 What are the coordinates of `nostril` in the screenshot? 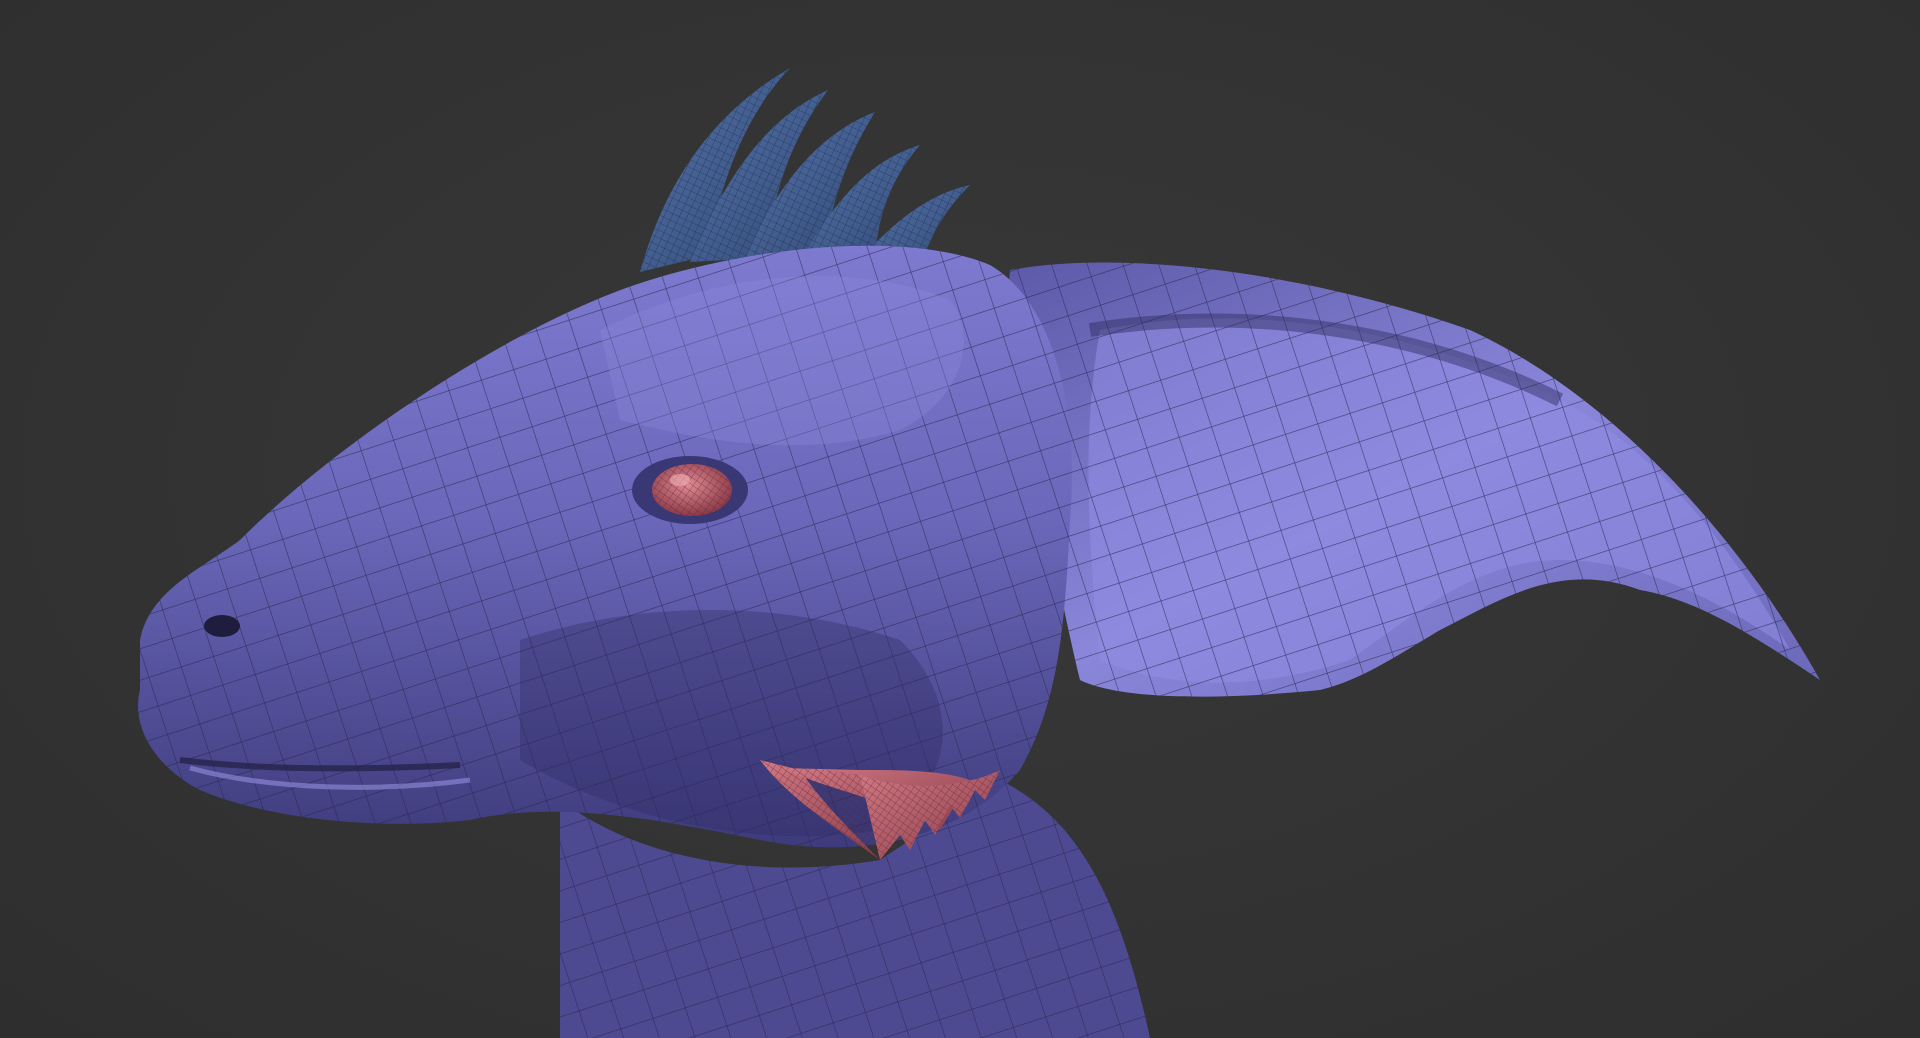 It's located at (222, 626).